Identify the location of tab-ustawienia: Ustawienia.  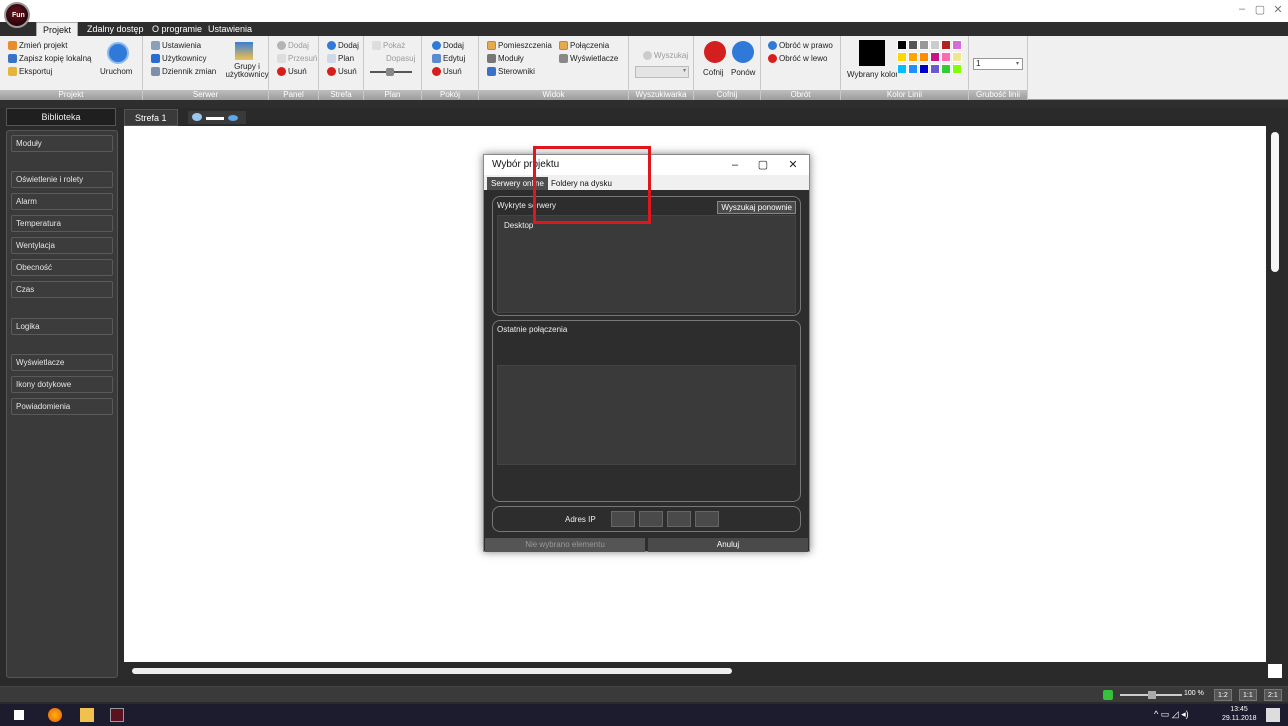
(230, 29).